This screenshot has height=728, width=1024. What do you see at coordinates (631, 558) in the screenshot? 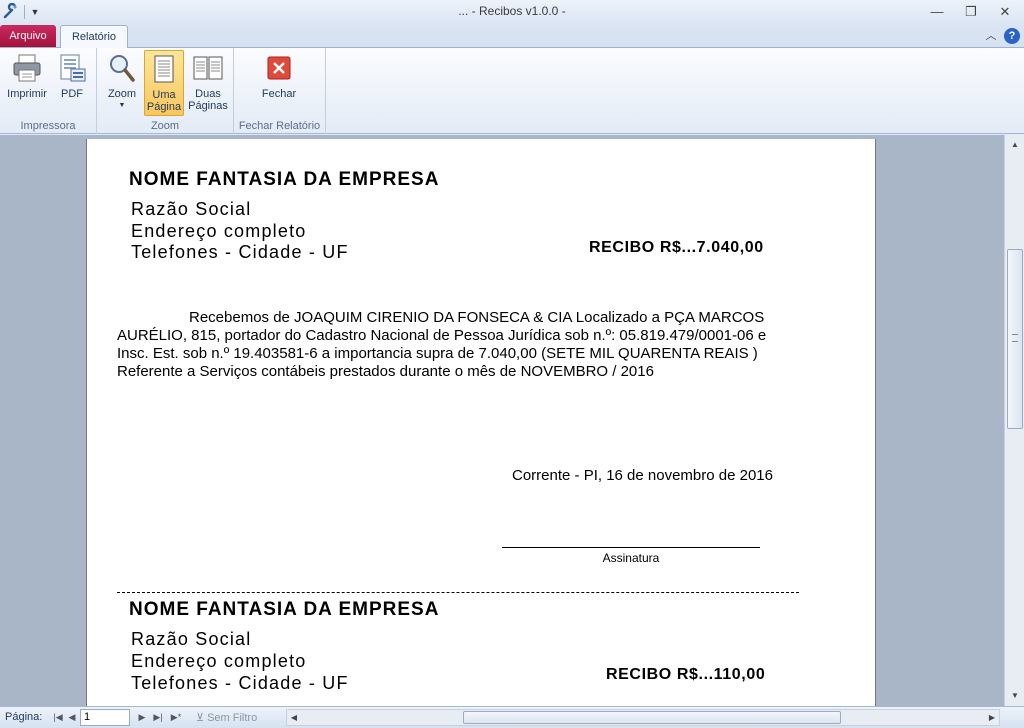
I see `receipt-1-signature-label: Assinatura` at bounding box center [631, 558].